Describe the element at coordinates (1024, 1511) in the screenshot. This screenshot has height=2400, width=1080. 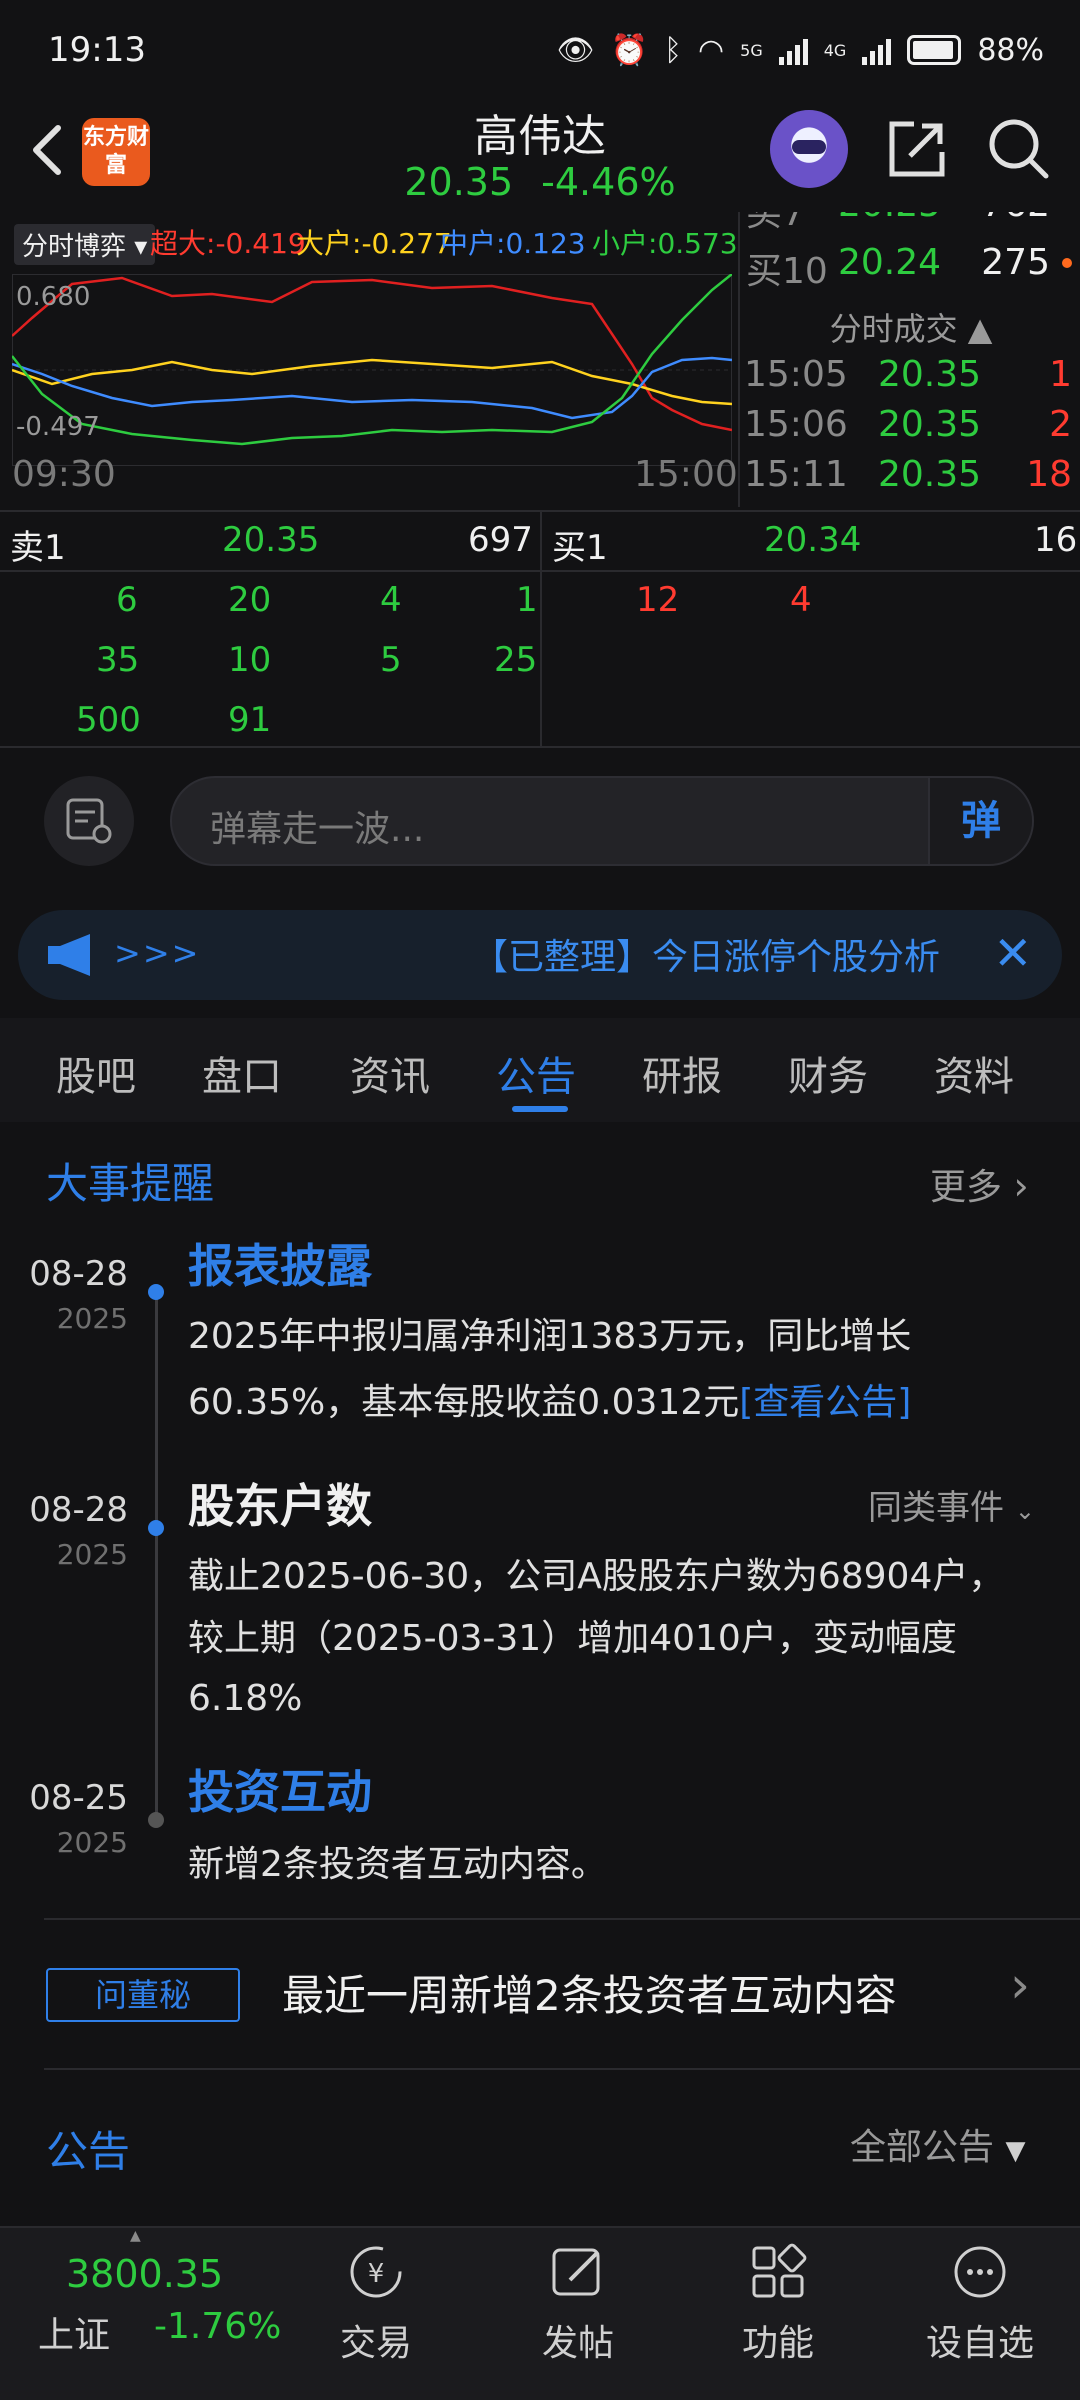
I see `chevron-down-icon: ⌄` at that location.